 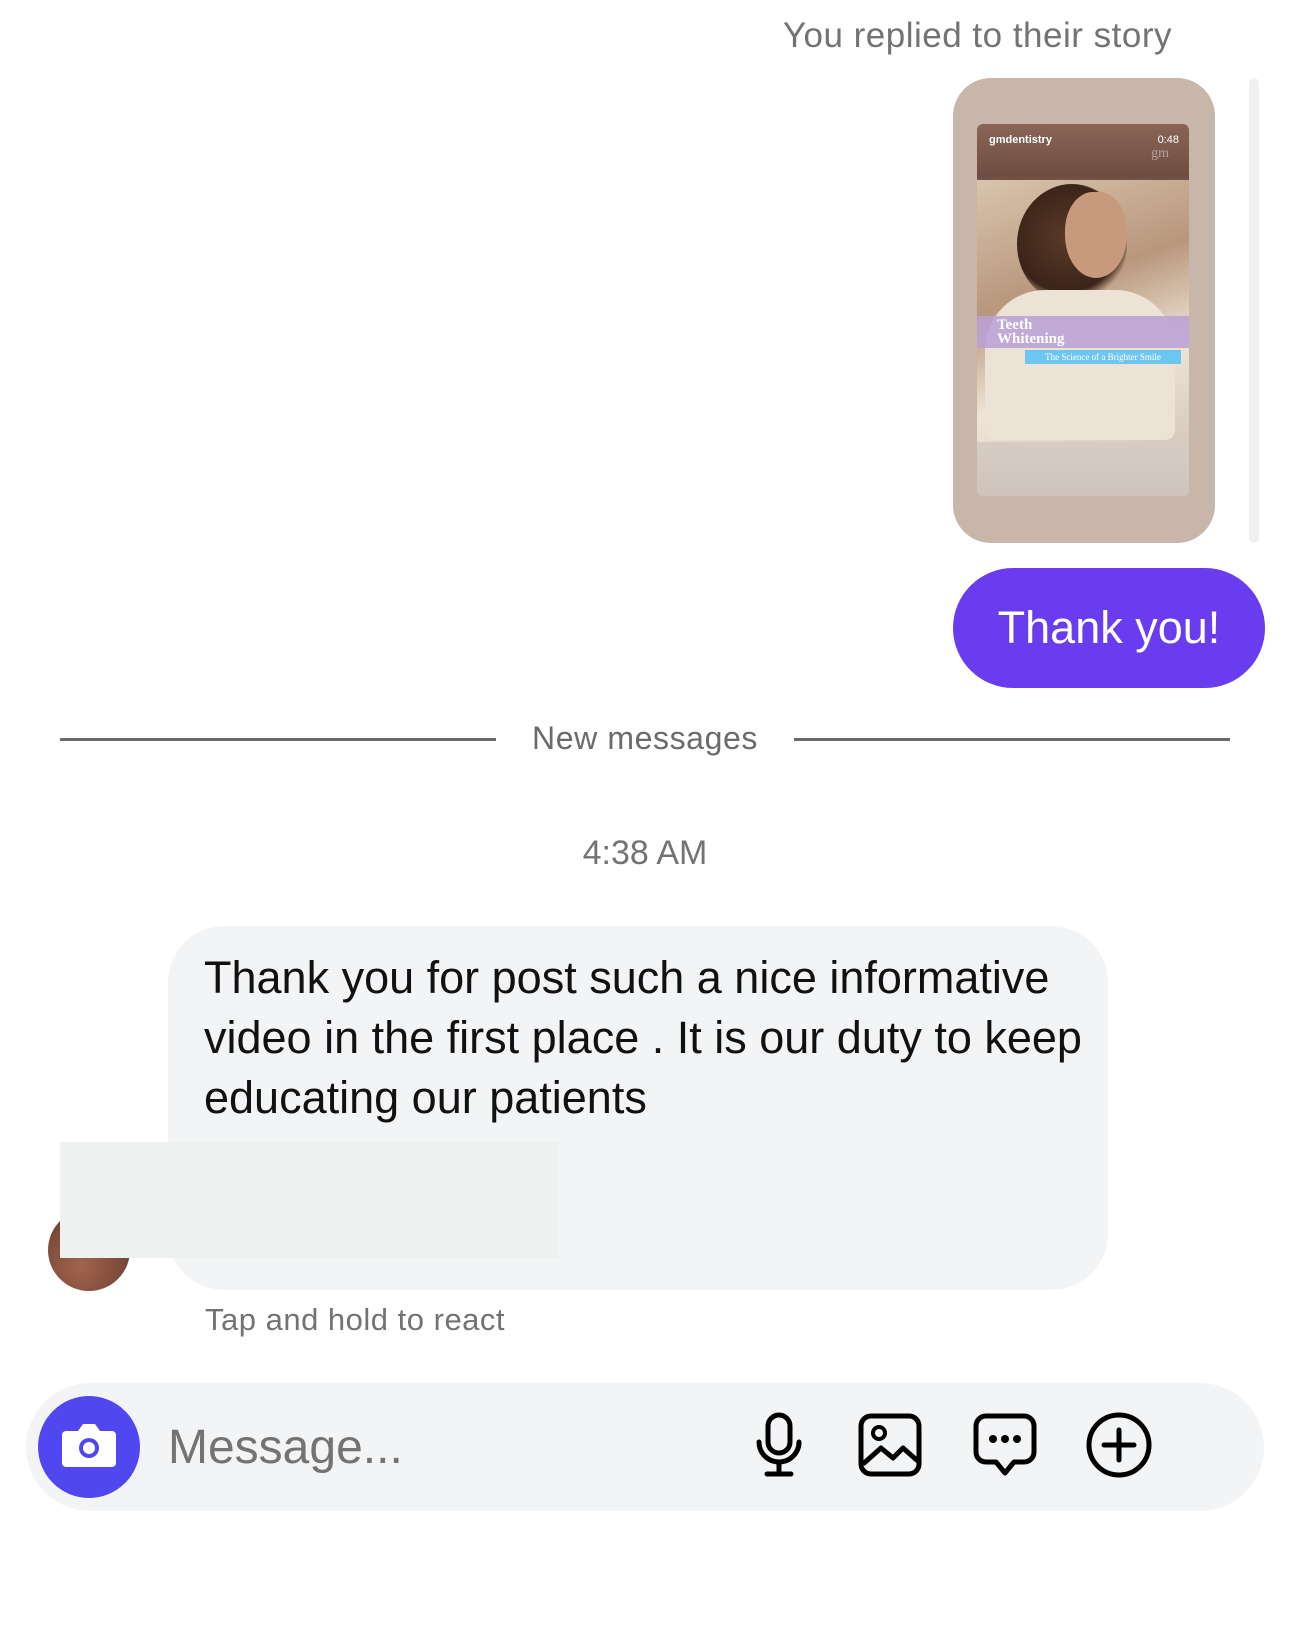 I want to click on camera-icon, so click(x=89, y=1447).